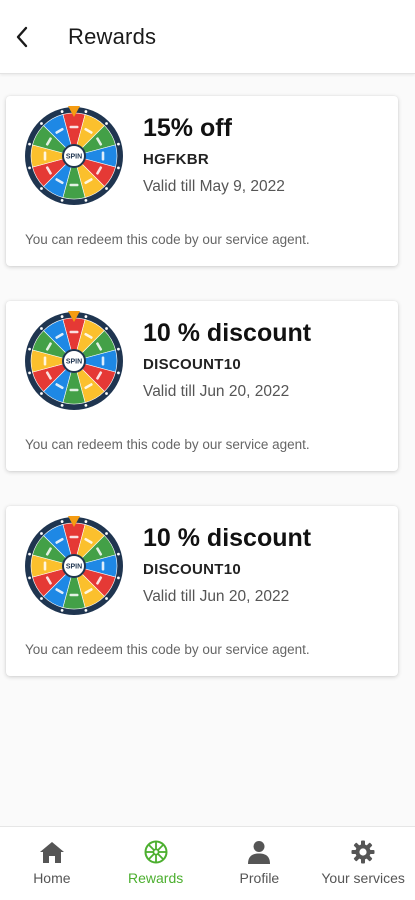 This screenshot has height=900, width=415. What do you see at coordinates (207, 37) in the screenshot?
I see `app-bar: Rewards` at bounding box center [207, 37].